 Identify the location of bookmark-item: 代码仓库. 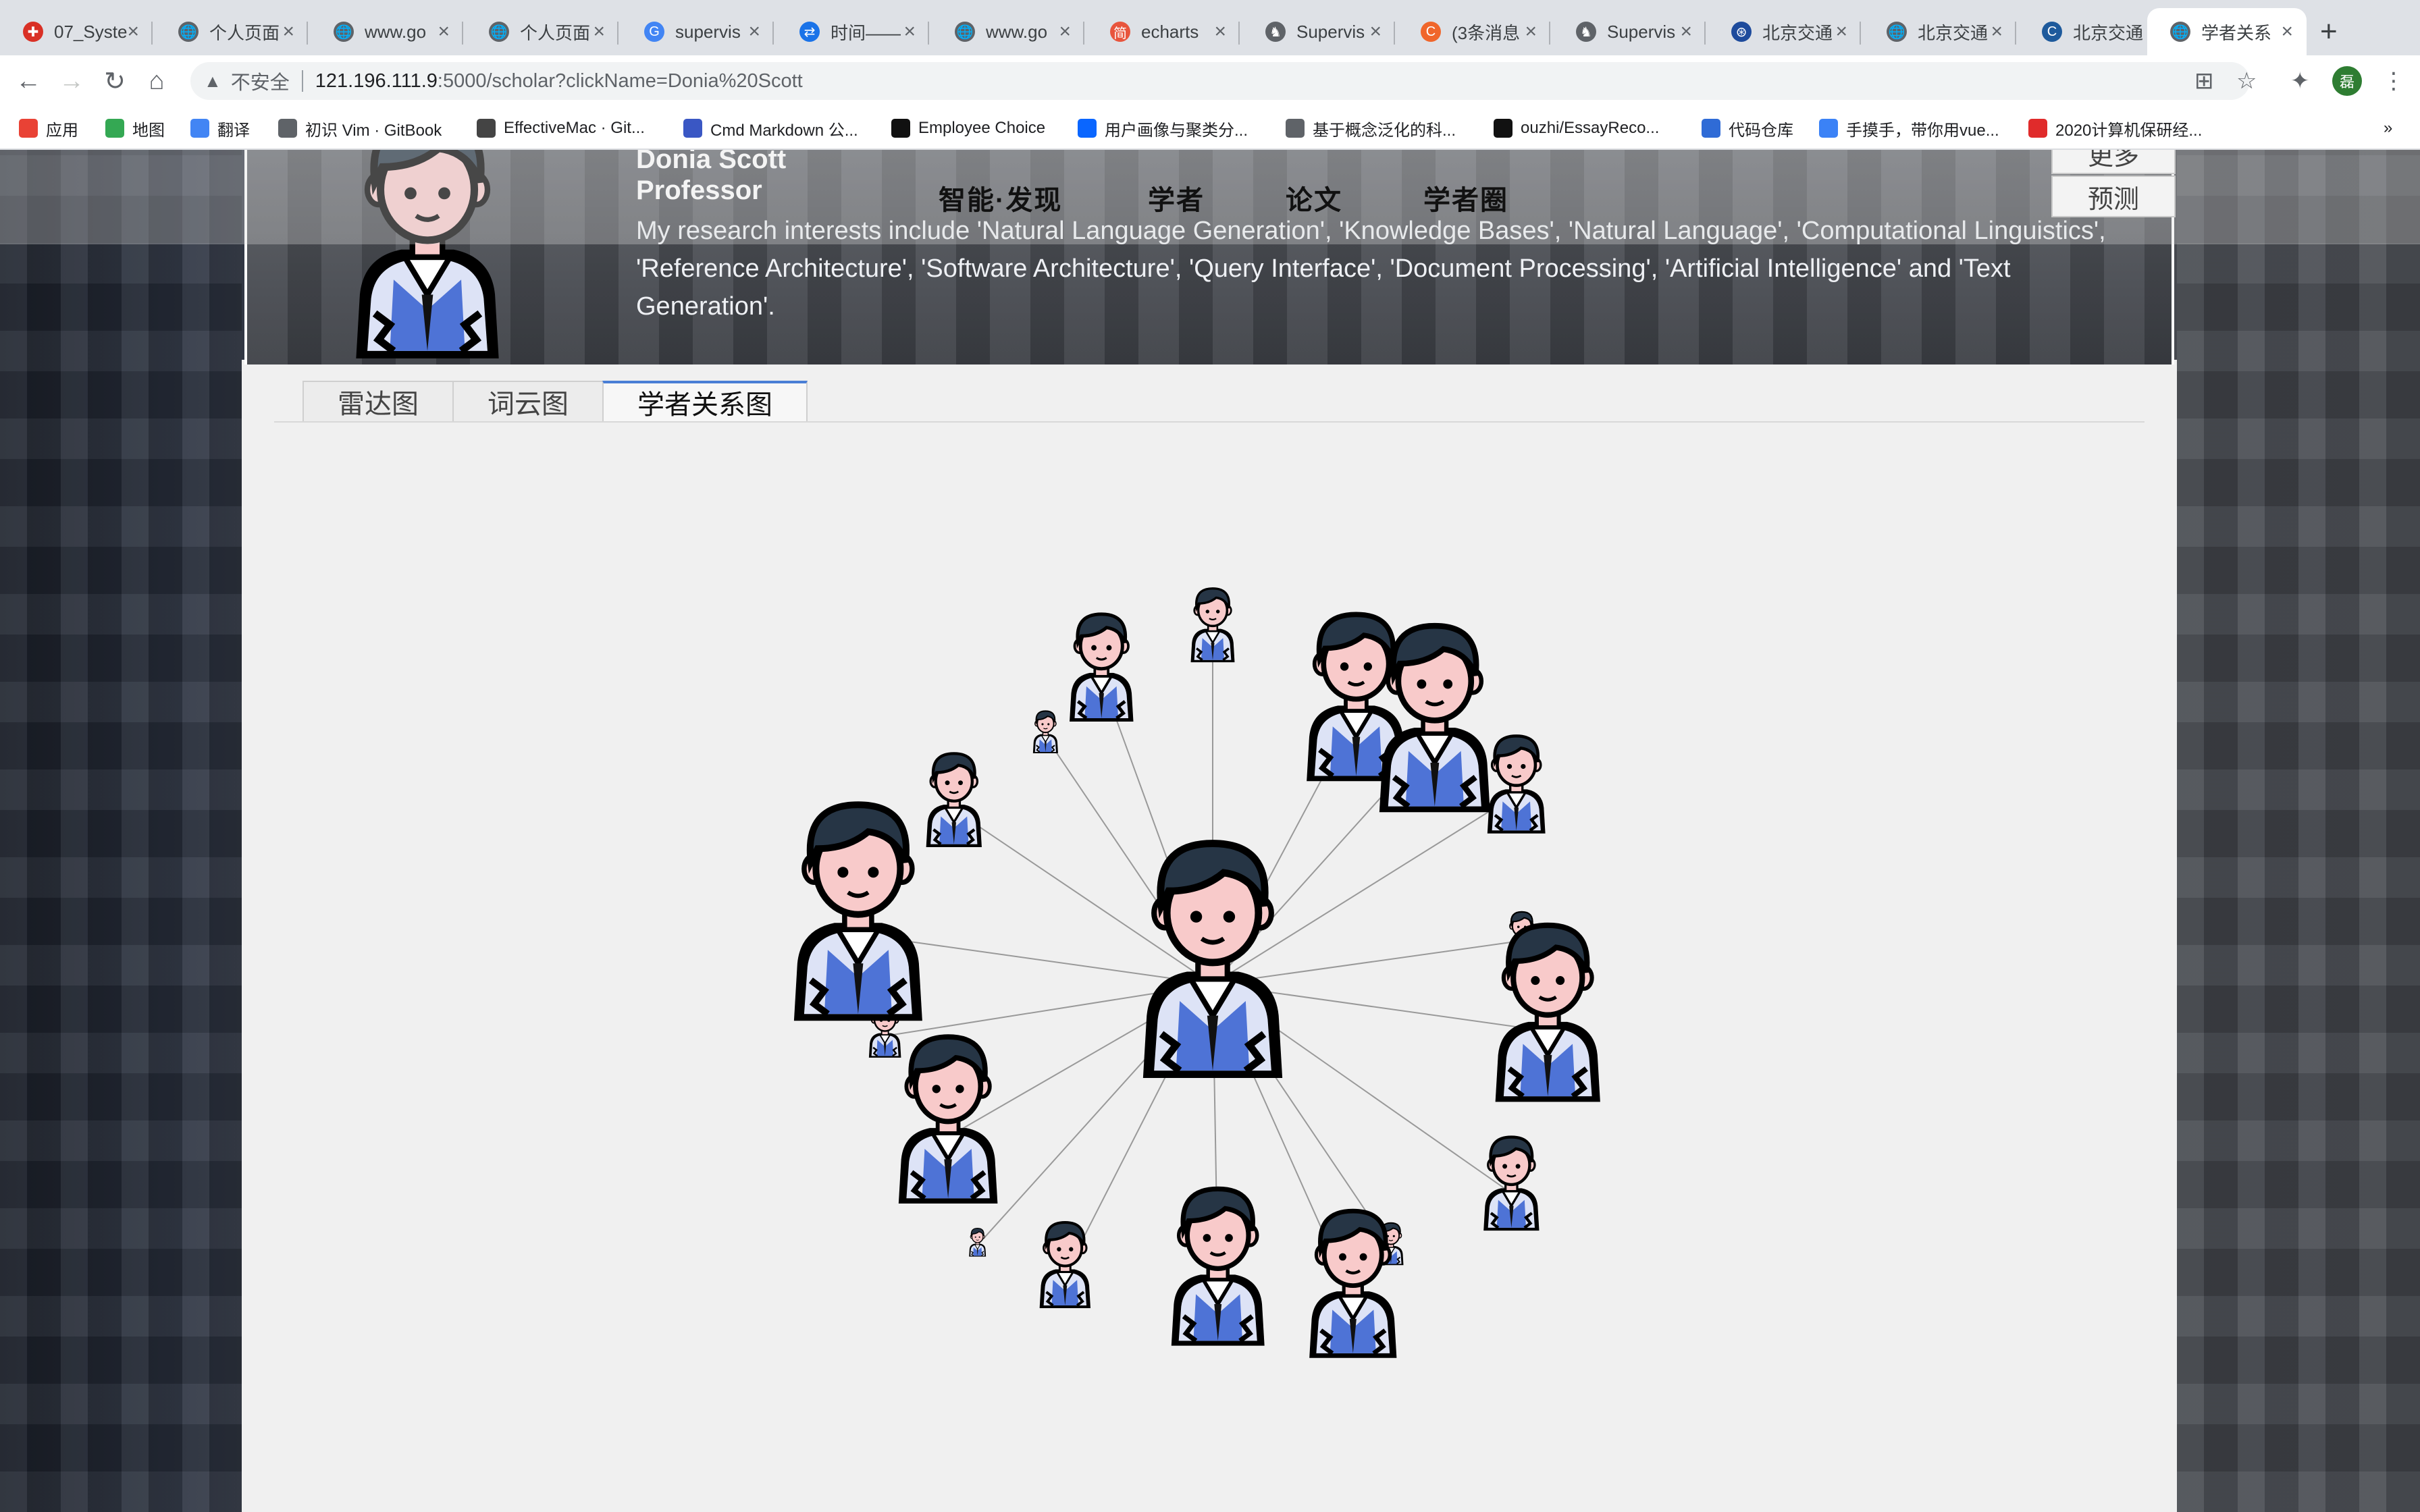
(1747, 128).